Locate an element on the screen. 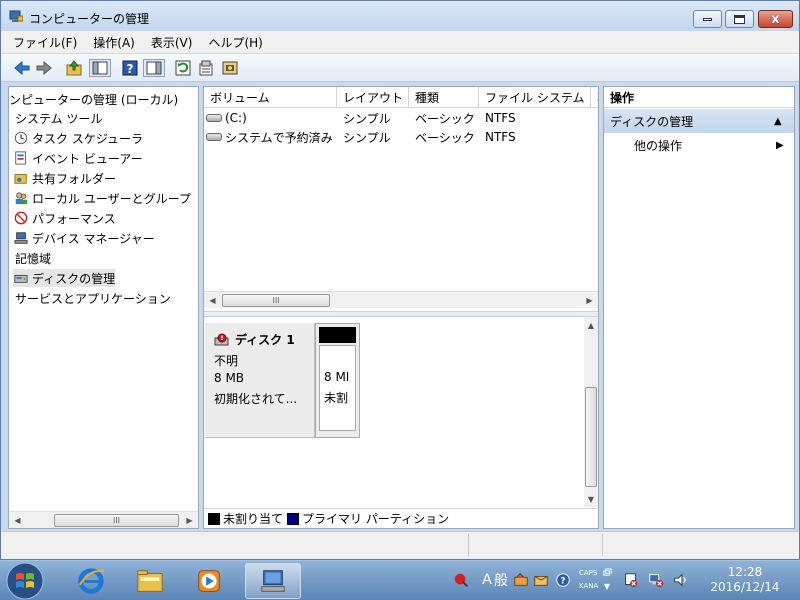 The height and width of the screenshot is (600, 800). forward-arrow-icon is located at coordinates (44, 68).